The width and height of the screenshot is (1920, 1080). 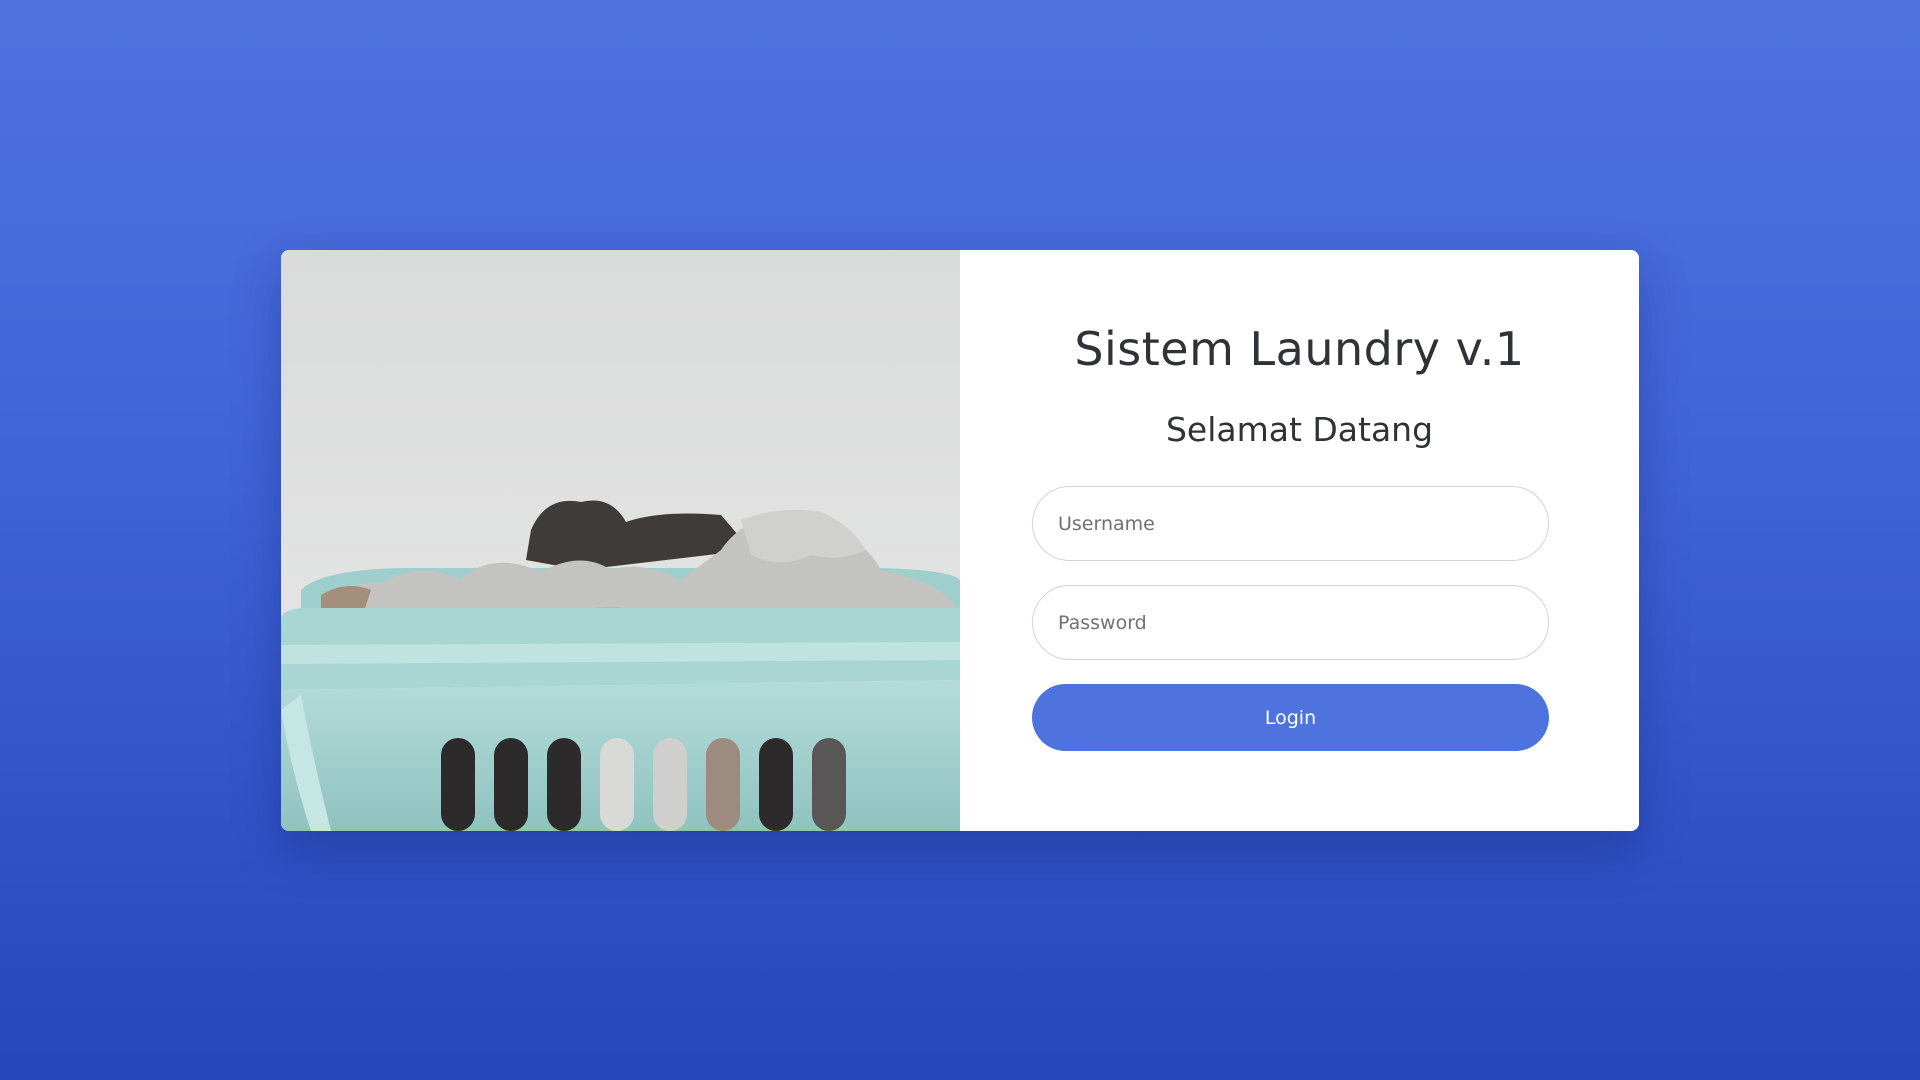 What do you see at coordinates (1290, 523) in the screenshot?
I see `username-input` at bounding box center [1290, 523].